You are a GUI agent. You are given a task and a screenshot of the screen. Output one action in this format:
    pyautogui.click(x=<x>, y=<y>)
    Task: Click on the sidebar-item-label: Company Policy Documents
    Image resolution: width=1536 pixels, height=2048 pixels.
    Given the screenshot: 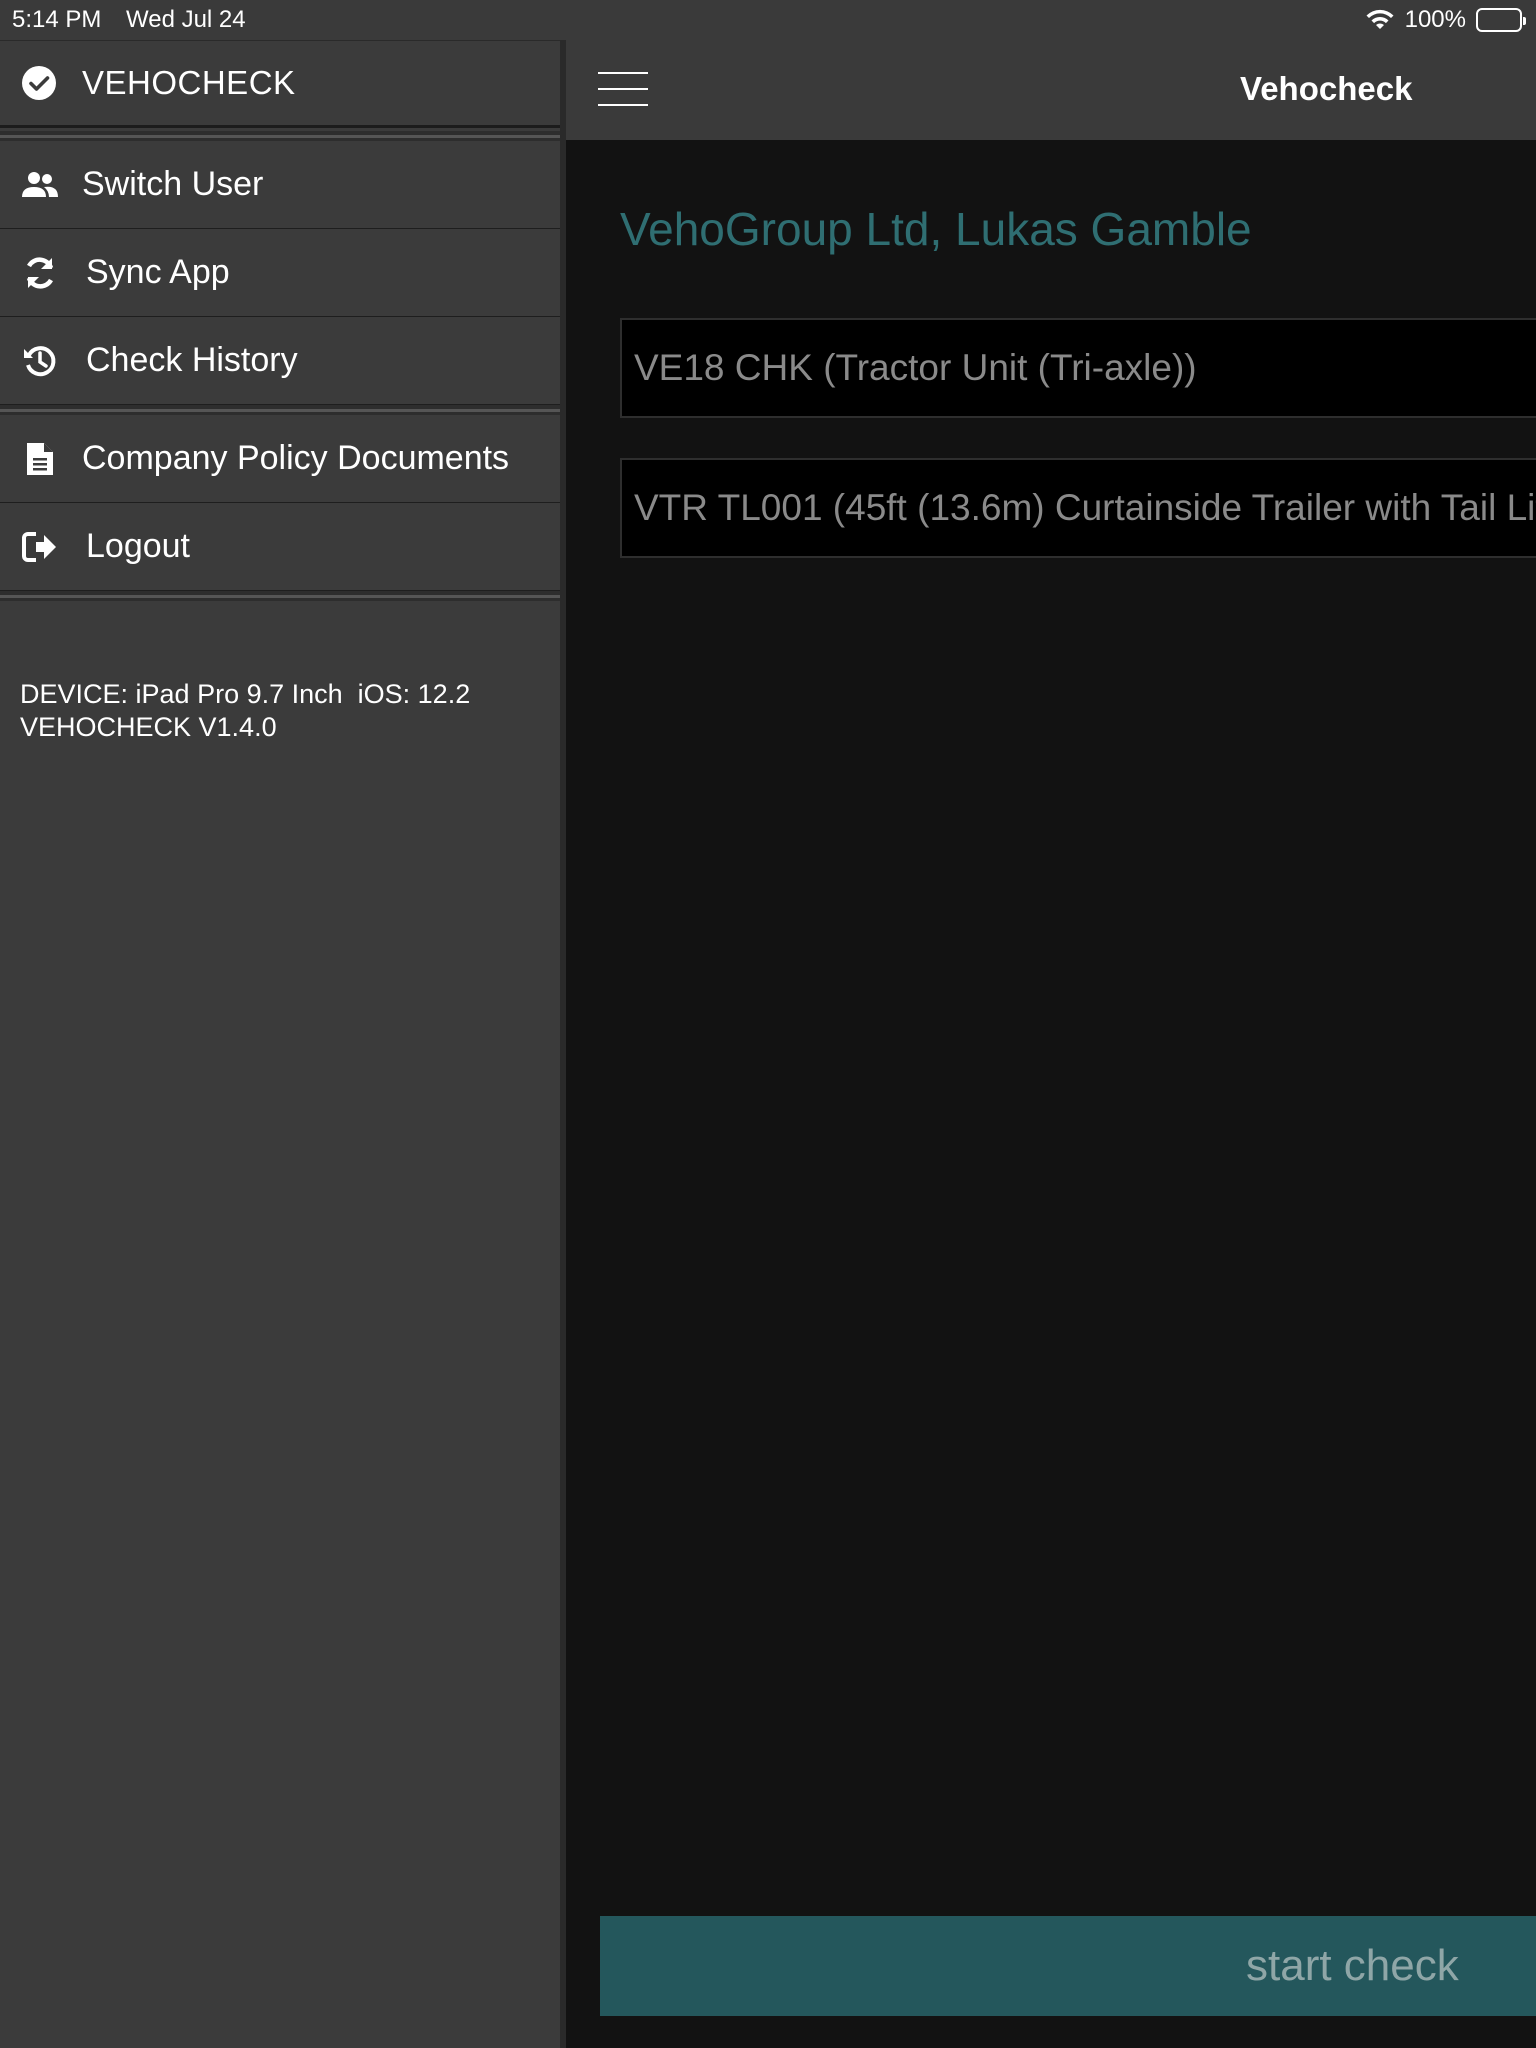 What is the action you would take?
    pyautogui.click(x=296, y=458)
    